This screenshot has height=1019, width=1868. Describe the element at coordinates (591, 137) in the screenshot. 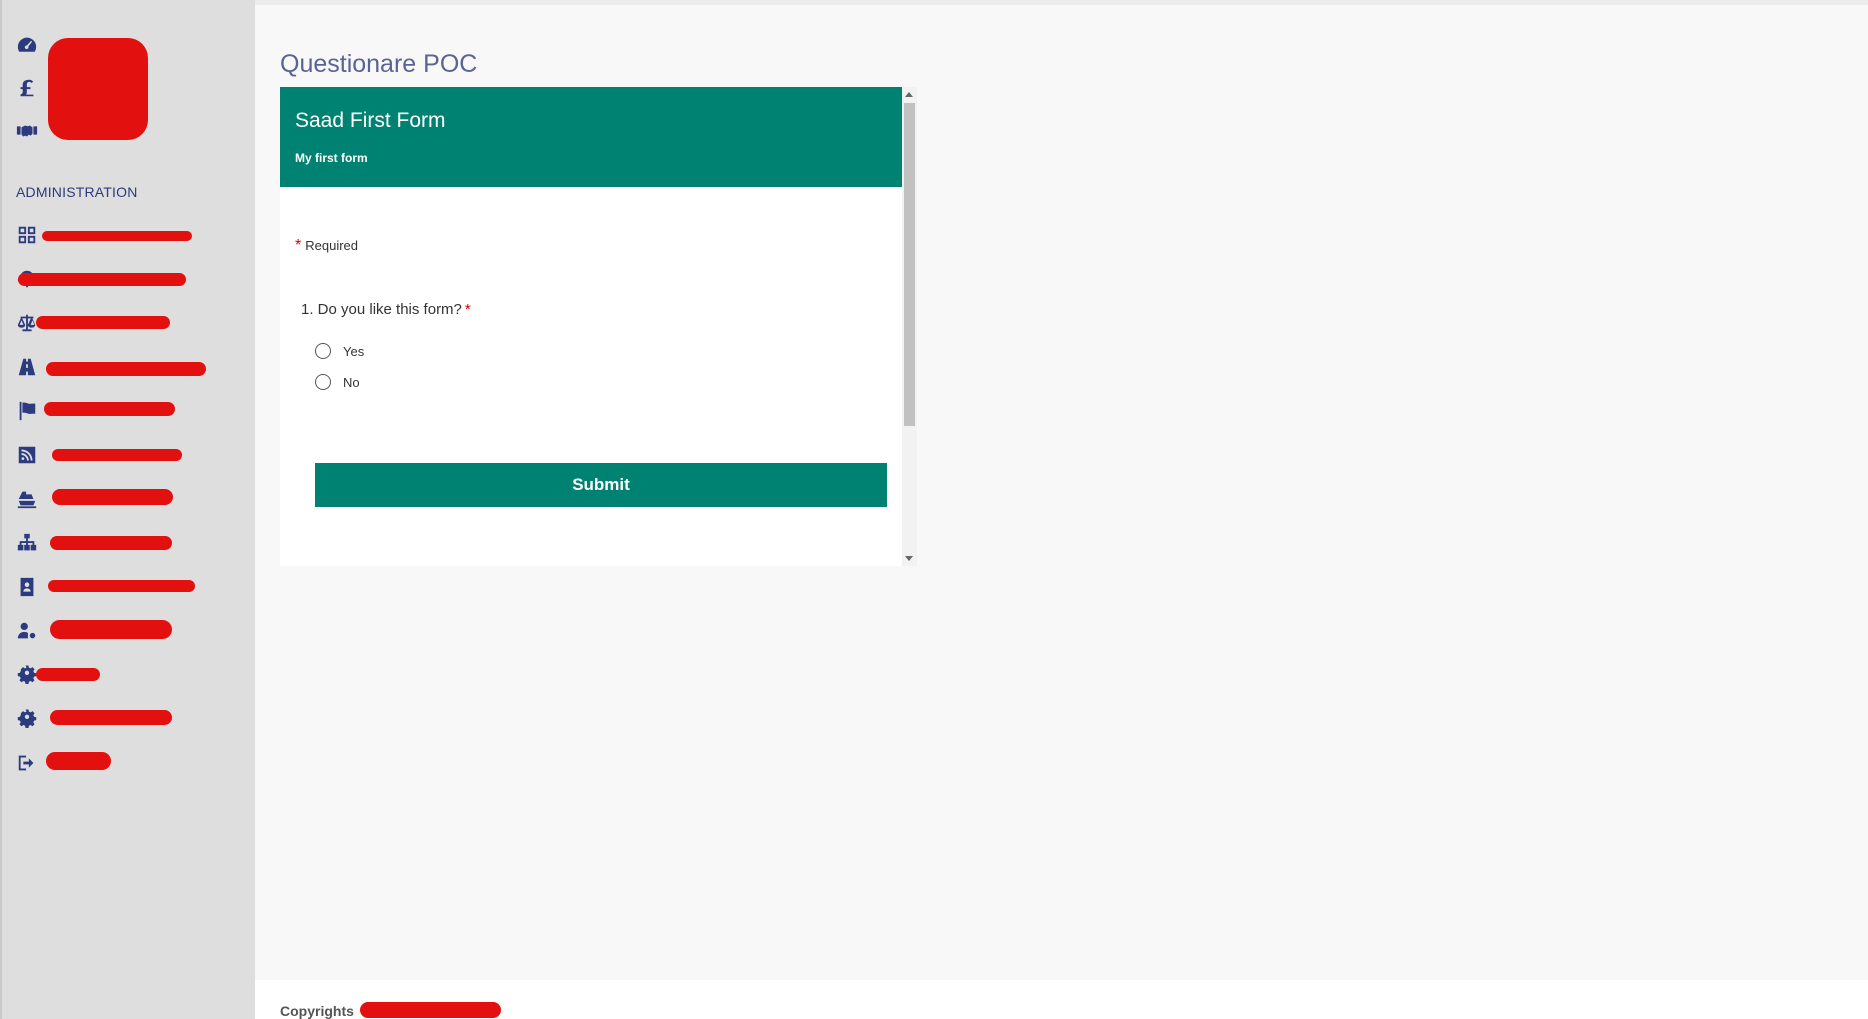

I see `form-header: Saad First Form My first form` at that location.